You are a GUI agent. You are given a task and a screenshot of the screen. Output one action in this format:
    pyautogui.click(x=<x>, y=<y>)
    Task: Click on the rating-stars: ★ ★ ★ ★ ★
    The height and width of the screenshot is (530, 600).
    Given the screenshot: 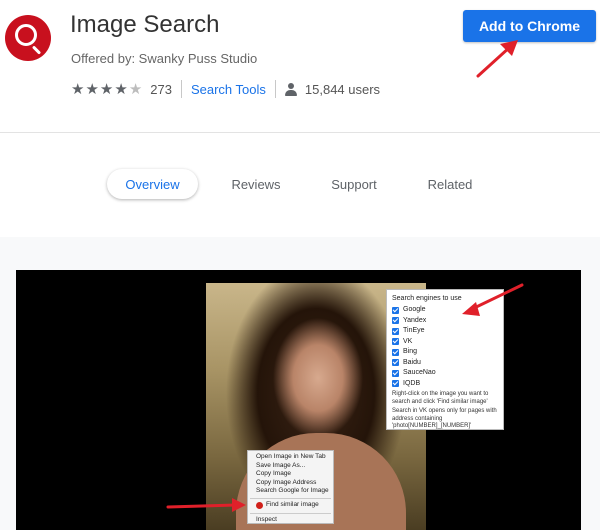 What is the action you would take?
    pyautogui.click(x=106, y=89)
    